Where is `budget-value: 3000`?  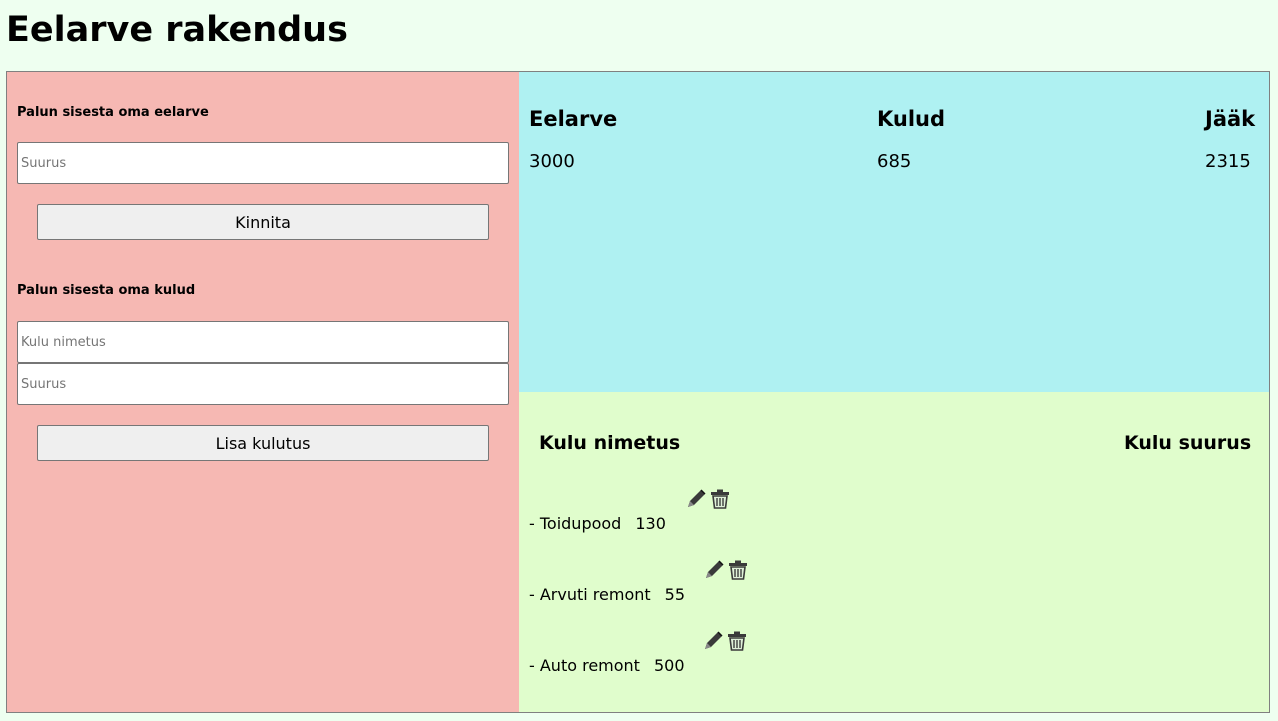 budget-value: 3000 is located at coordinates (552, 161).